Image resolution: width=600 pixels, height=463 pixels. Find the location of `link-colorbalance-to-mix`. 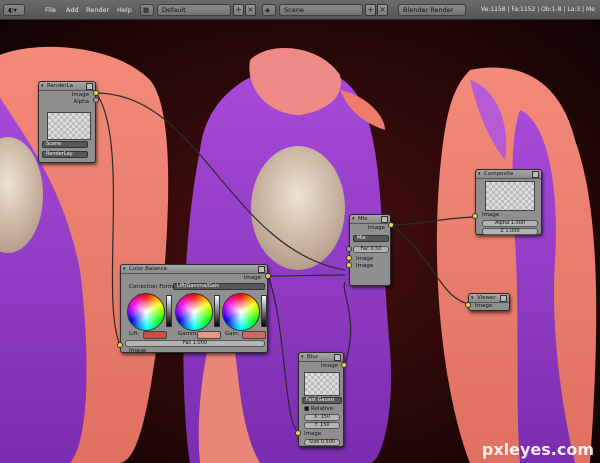

link-colorbalance-to-mix is located at coordinates (306, 275).